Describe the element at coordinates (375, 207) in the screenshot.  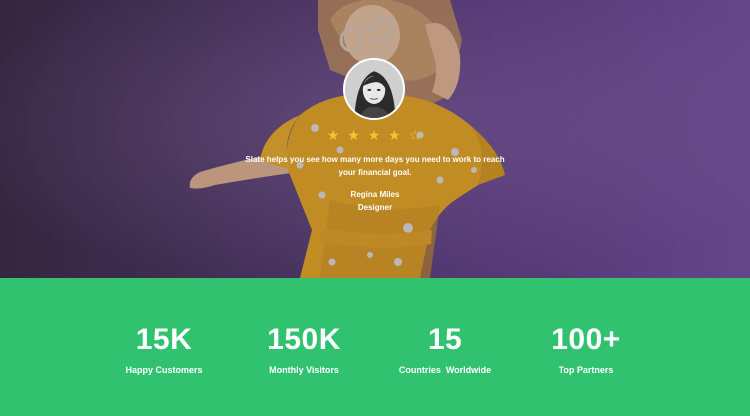
I see `author-role: Designer` at that location.